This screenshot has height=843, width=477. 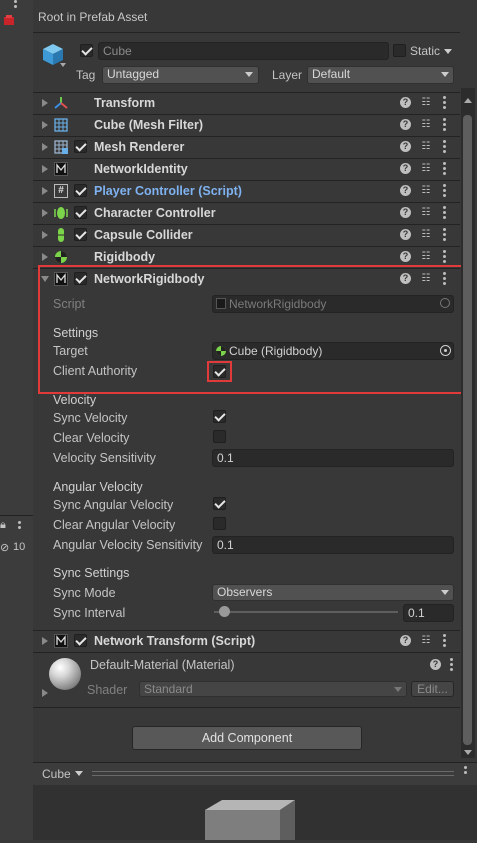 What do you see at coordinates (467, 430) in the screenshot?
I see `scrollbar-thumb` at bounding box center [467, 430].